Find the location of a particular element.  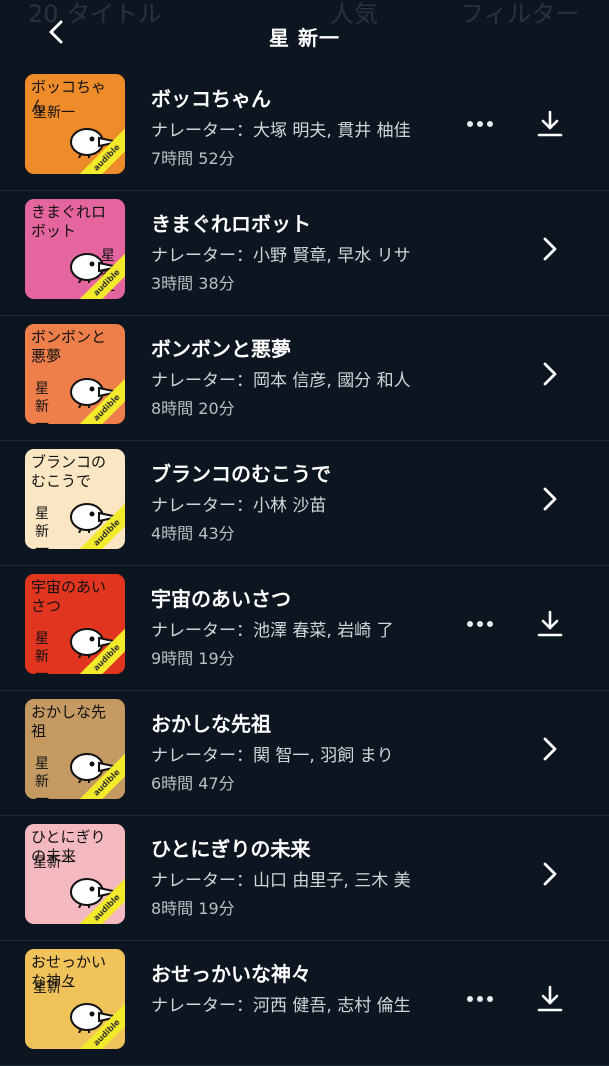

cover-title: ブランコのむこうで is located at coordinates (69, 471).